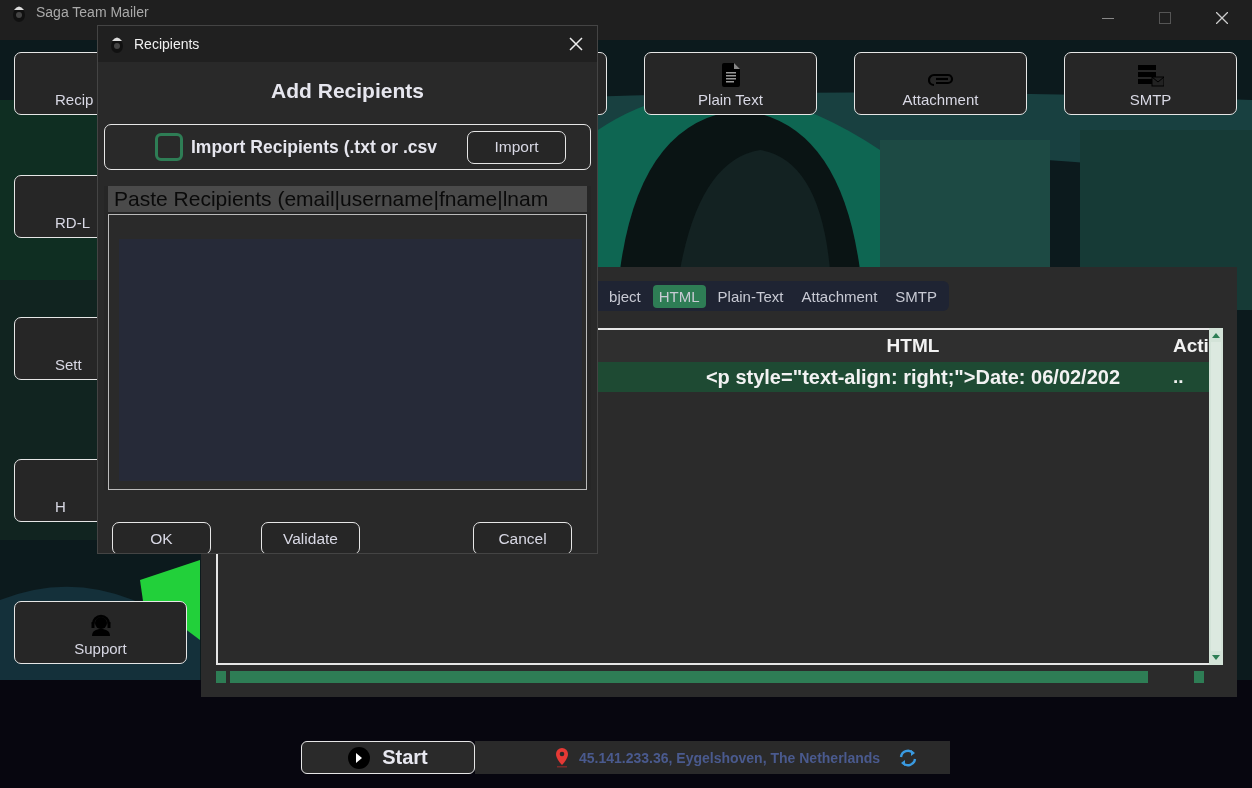 The image size is (1252, 788). What do you see at coordinates (1179, 377) in the screenshot?
I see `table-cell-text: ..` at bounding box center [1179, 377].